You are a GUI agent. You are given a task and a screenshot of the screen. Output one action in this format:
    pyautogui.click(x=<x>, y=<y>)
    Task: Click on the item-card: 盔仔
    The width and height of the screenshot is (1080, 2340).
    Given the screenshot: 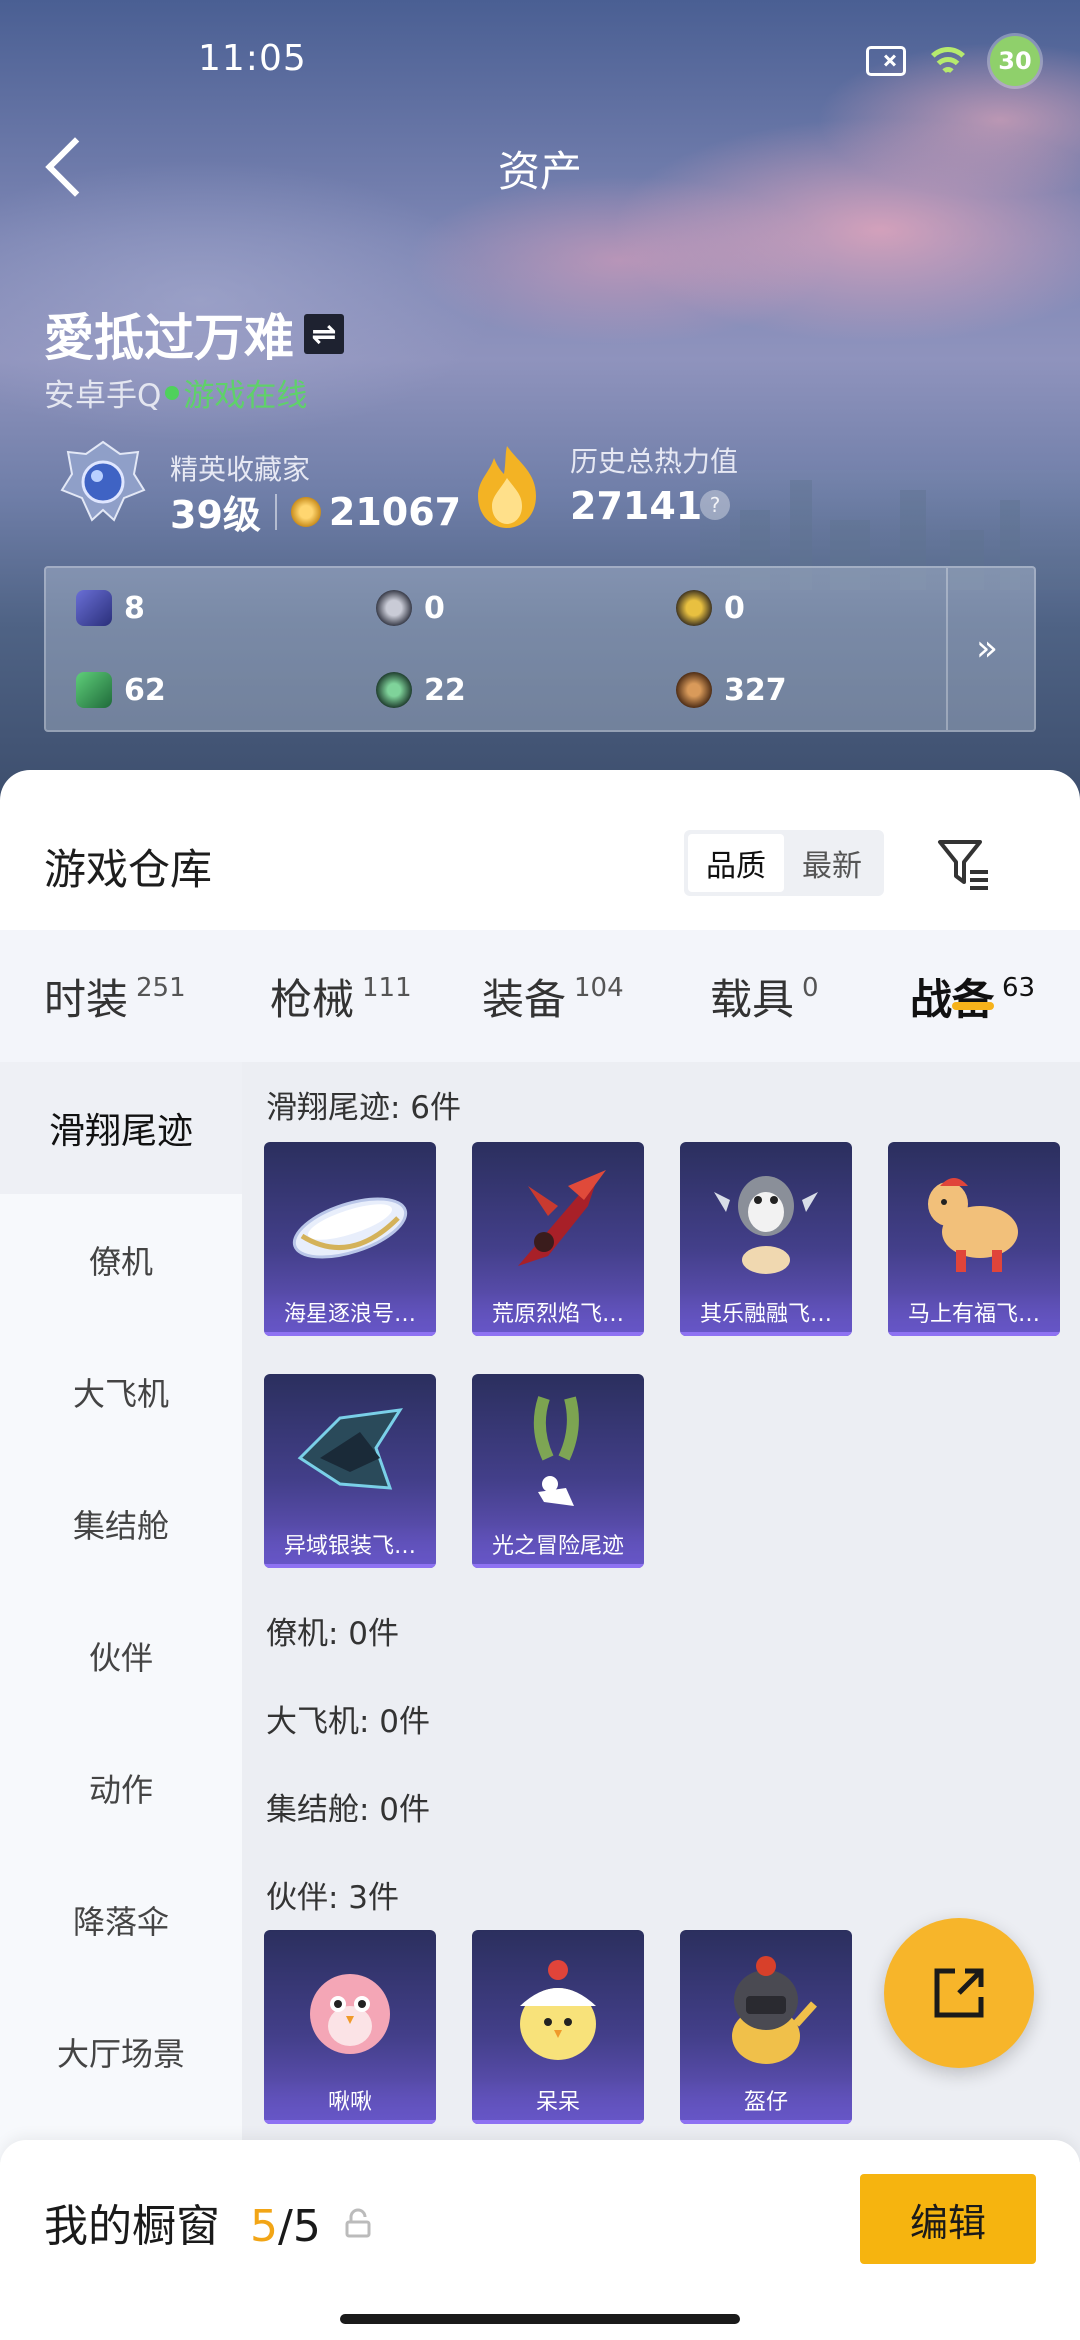 What is the action you would take?
    pyautogui.click(x=766, y=2027)
    